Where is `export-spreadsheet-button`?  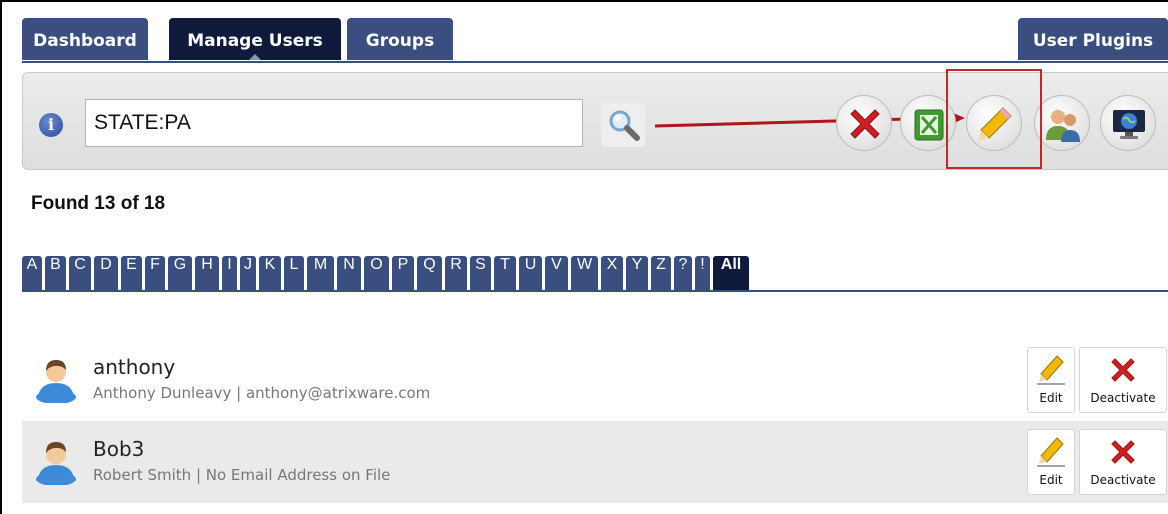
export-spreadsheet-button is located at coordinates (928, 123).